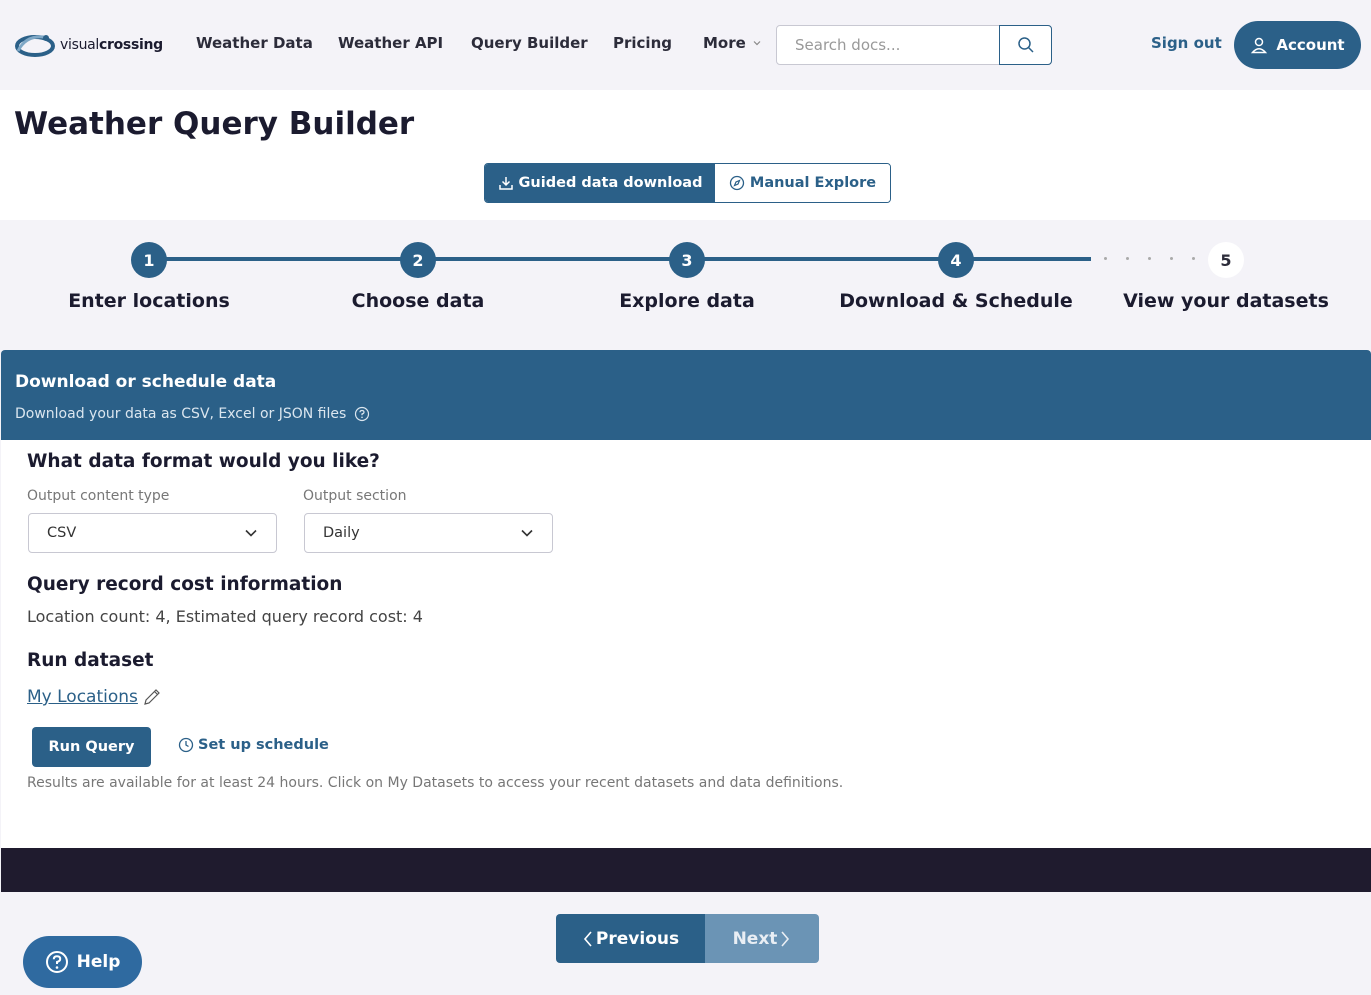 The width and height of the screenshot is (1371, 995). What do you see at coordinates (637, 938) in the screenshot?
I see `previous-label: Previous` at bounding box center [637, 938].